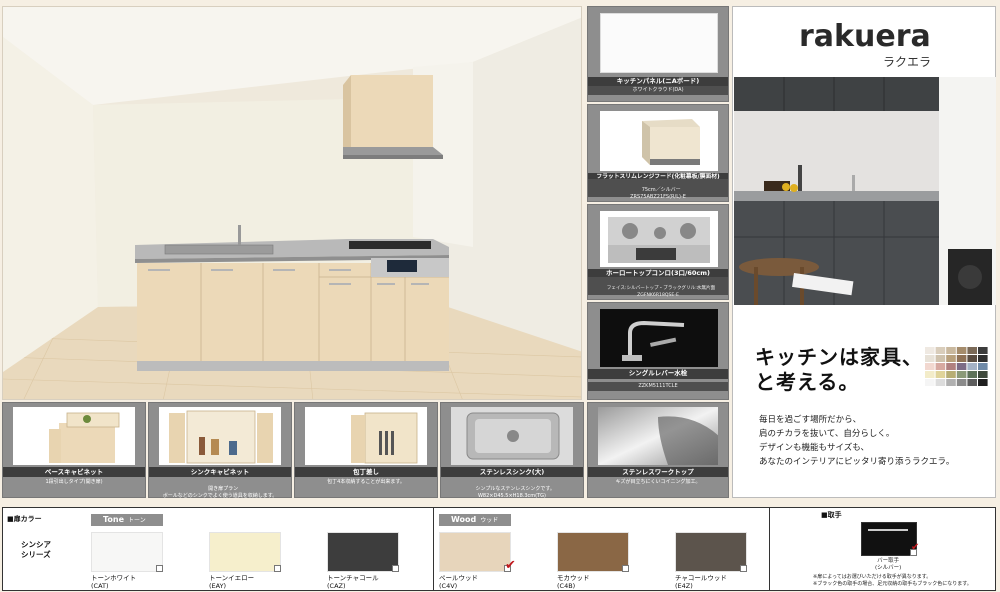  What do you see at coordinates (232, 578) in the screenshot?
I see `color-name: トーンイエロー` at bounding box center [232, 578].